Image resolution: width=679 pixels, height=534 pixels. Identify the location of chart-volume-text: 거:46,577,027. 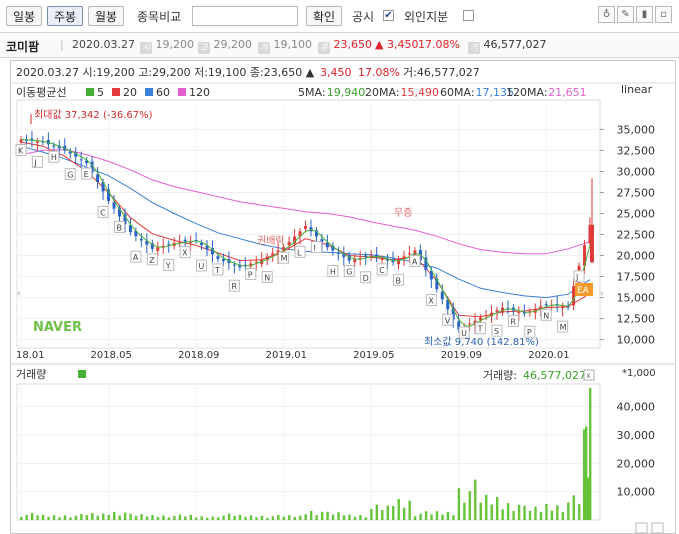
(441, 72).